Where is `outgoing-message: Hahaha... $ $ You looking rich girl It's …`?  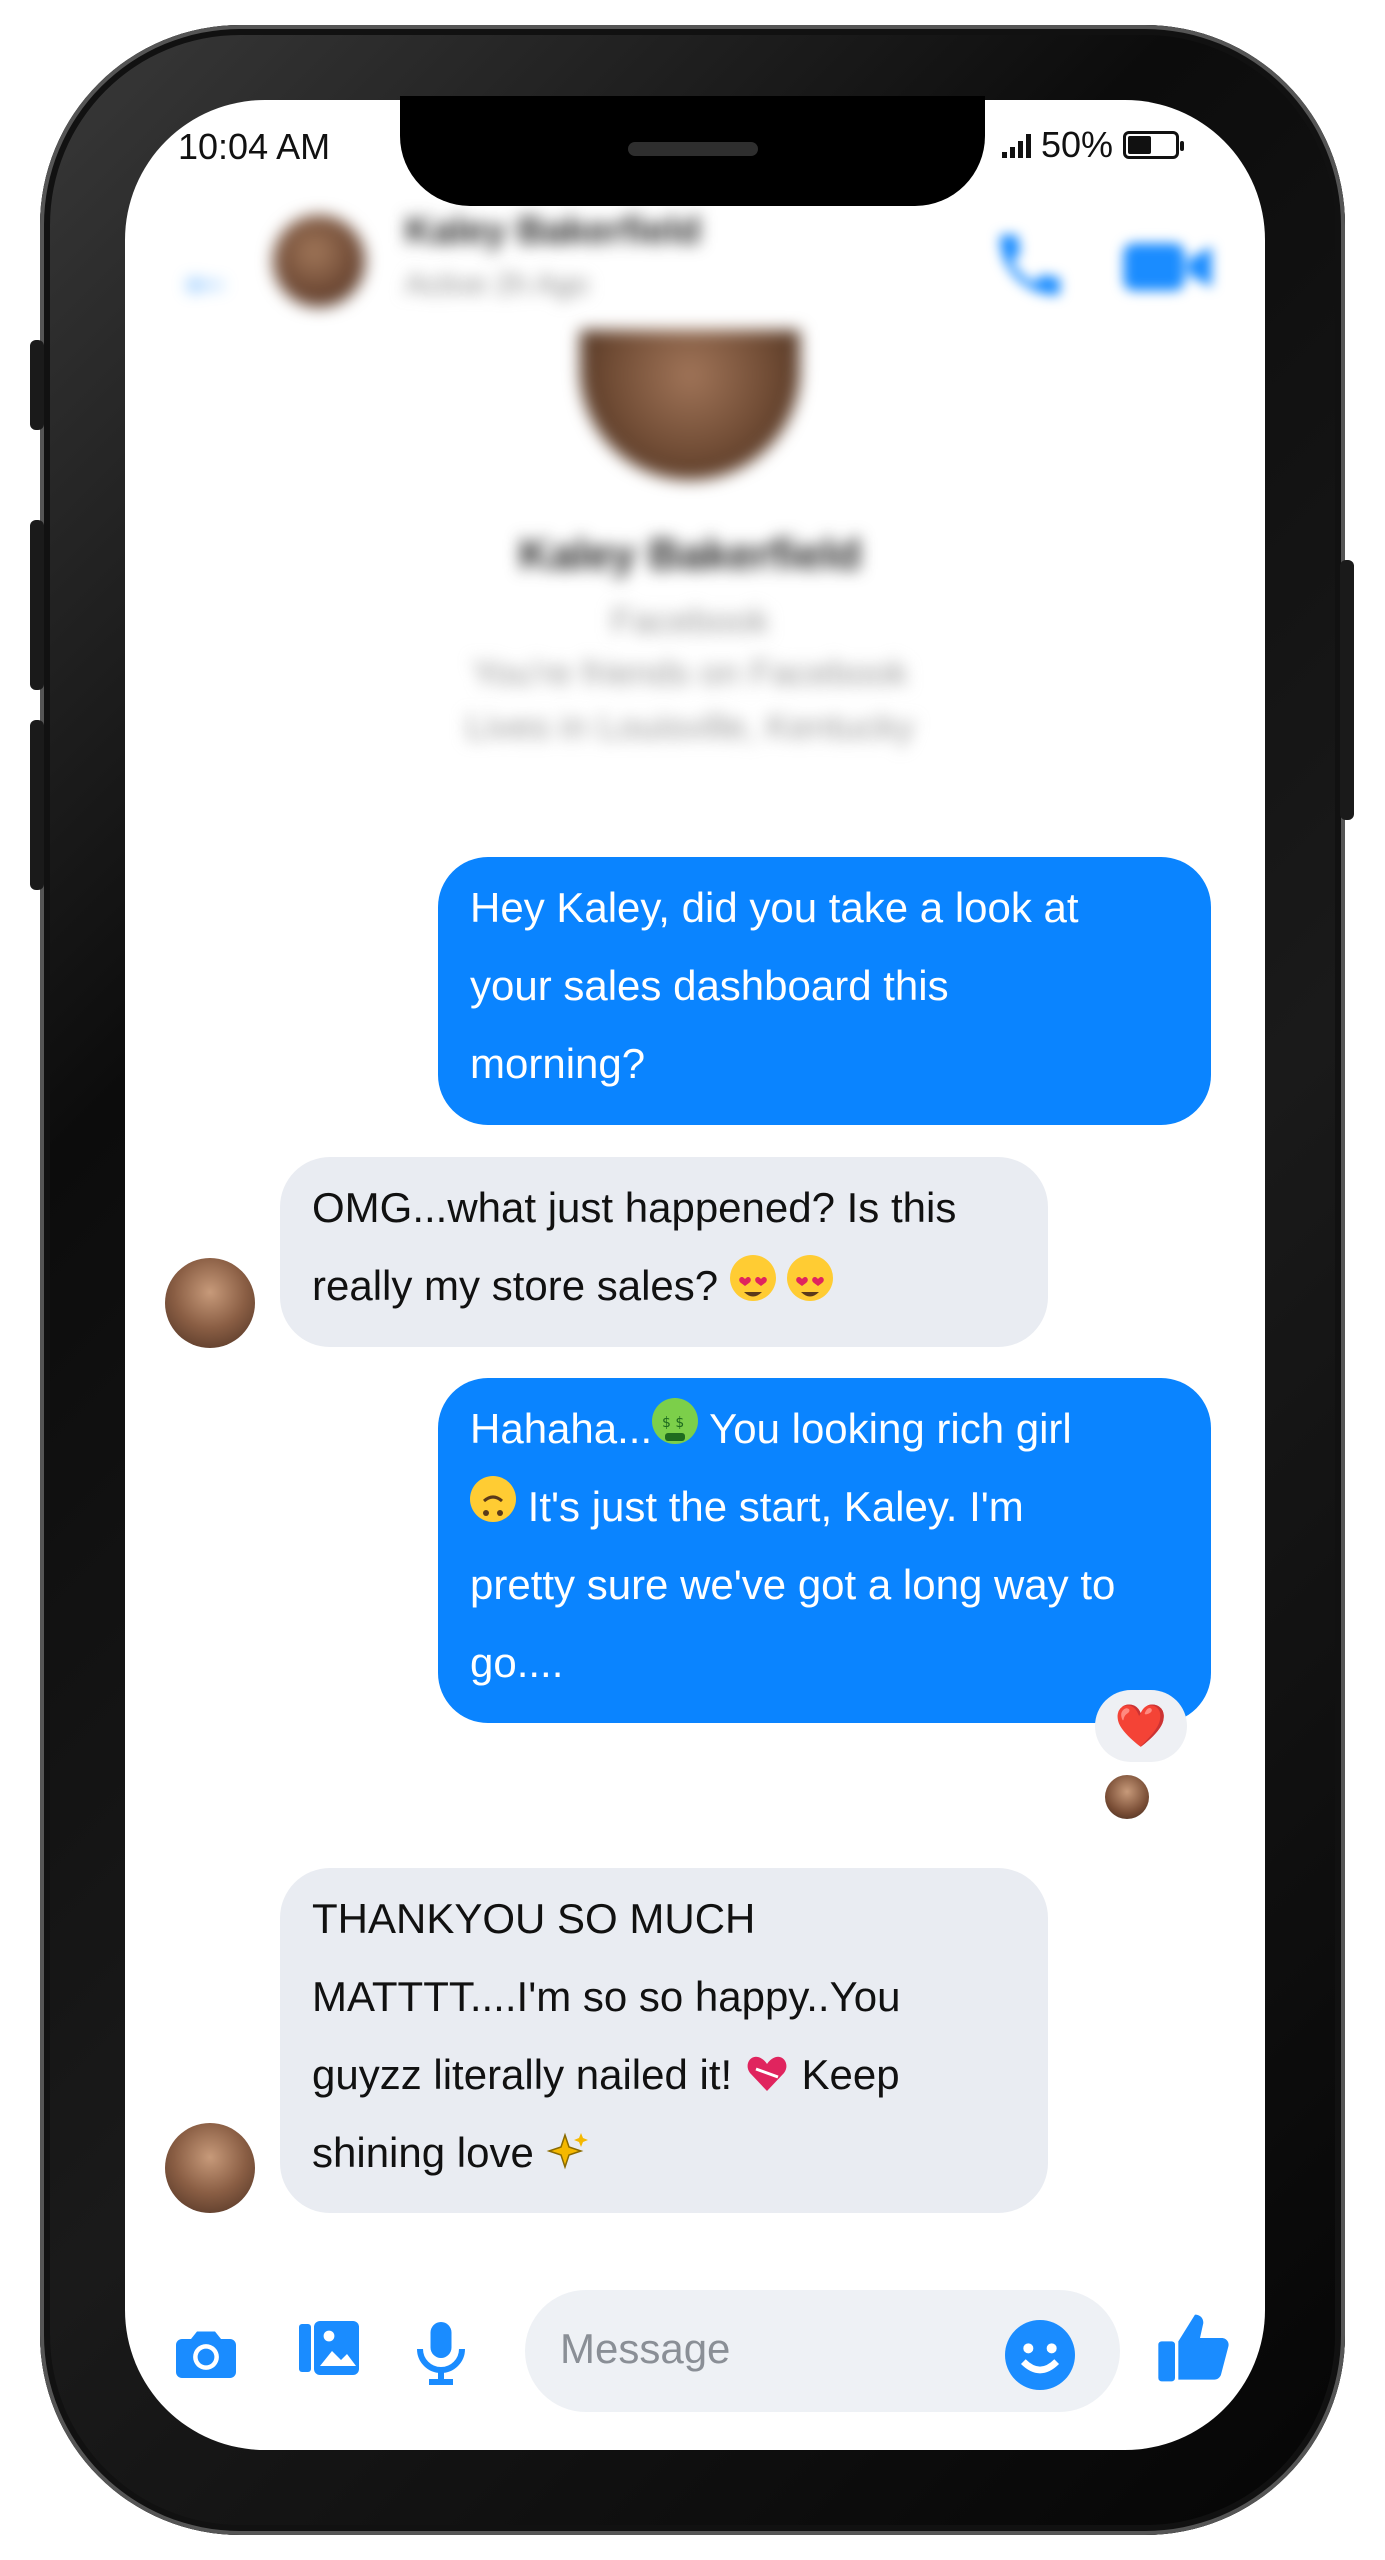 outgoing-message: Hahaha... $ $ You looking rich girl It's … is located at coordinates (824, 1550).